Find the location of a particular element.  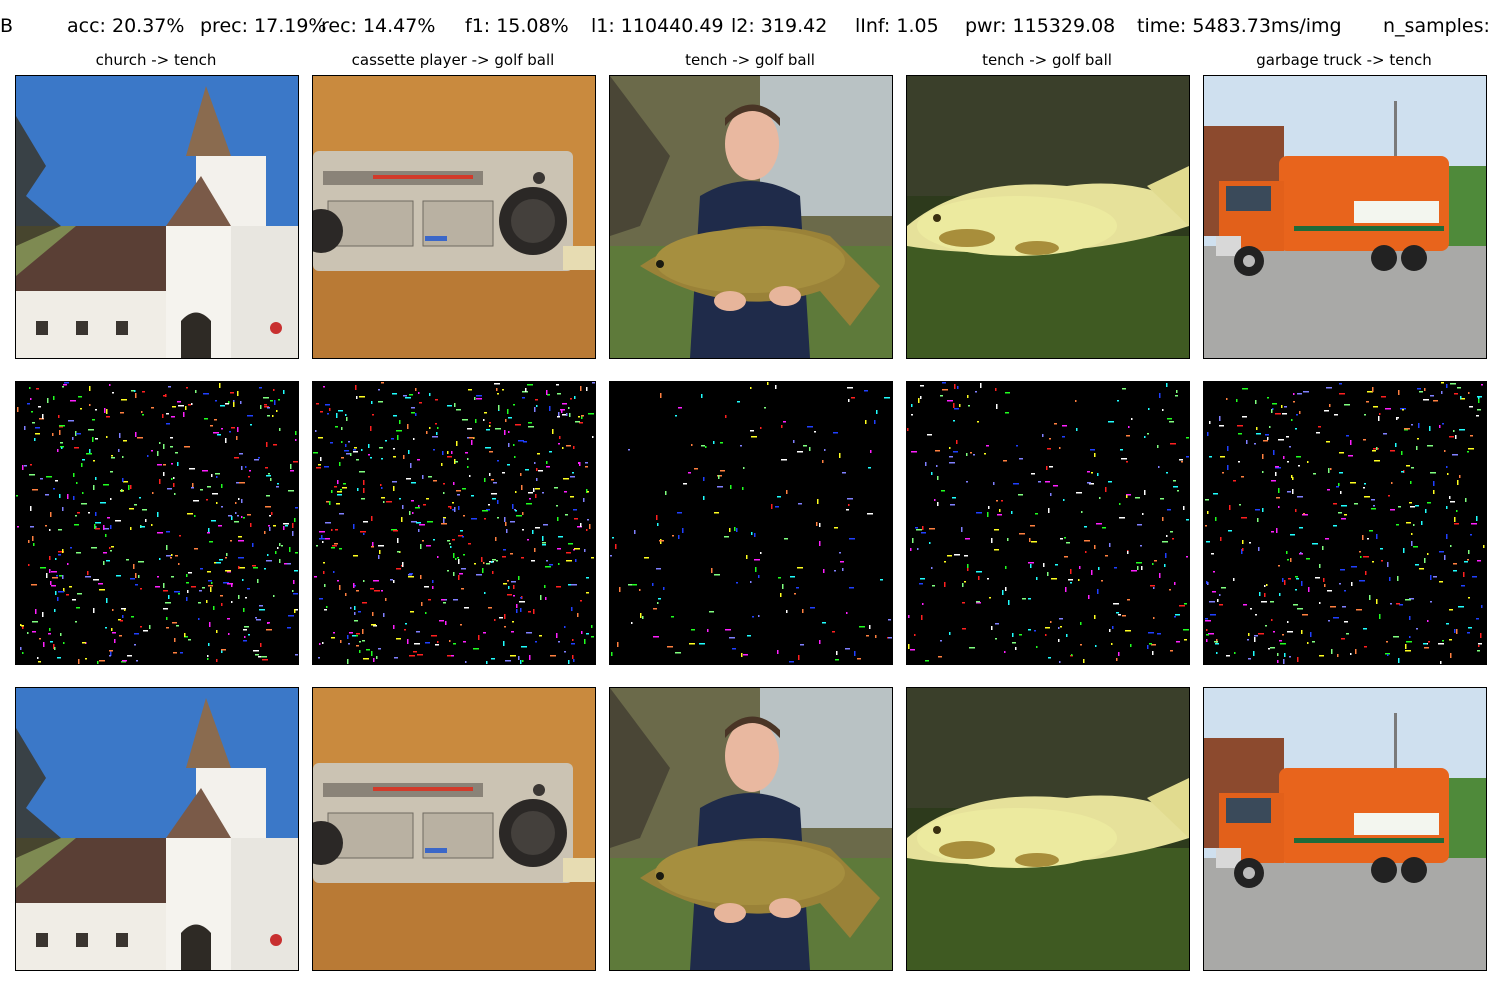

adversarial-garbage-truck-image is located at coordinates (1345, 829).